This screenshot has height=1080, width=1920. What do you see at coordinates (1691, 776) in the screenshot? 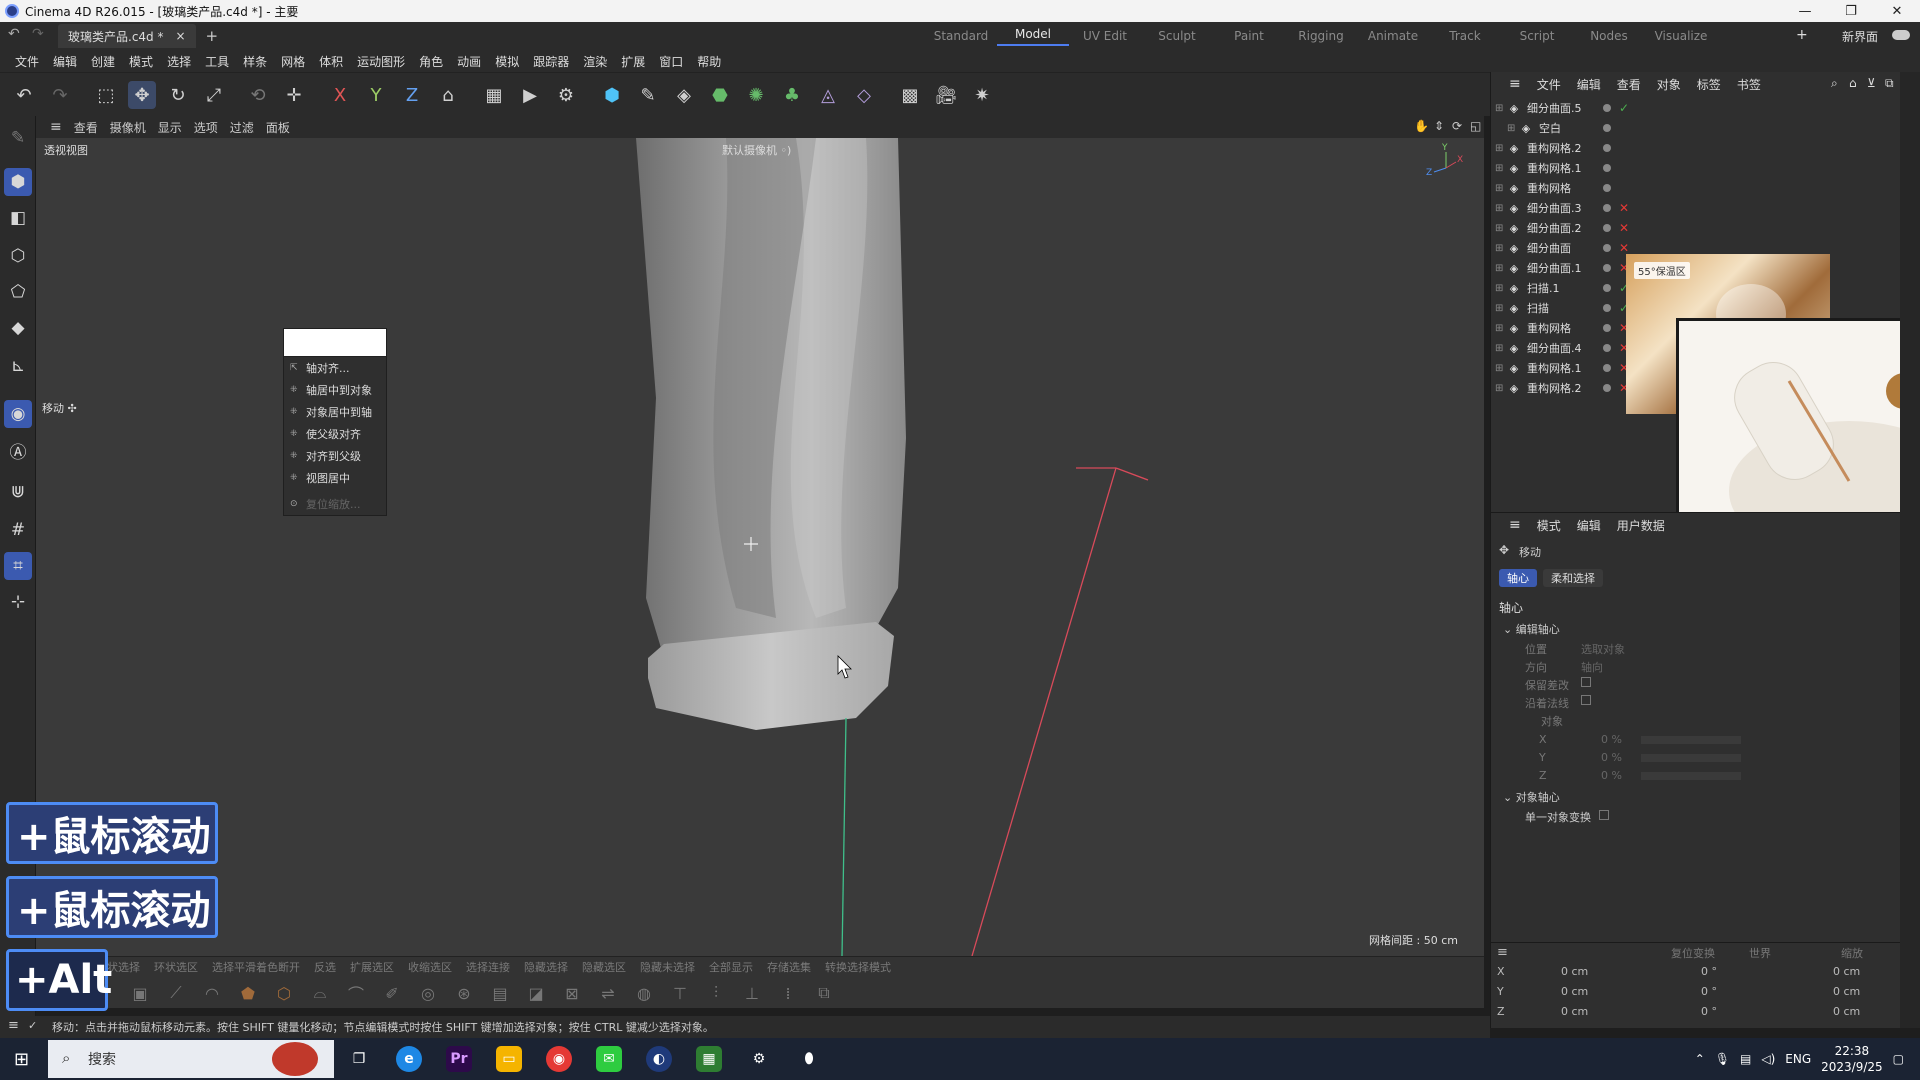
I see `attr-z-slider` at bounding box center [1691, 776].